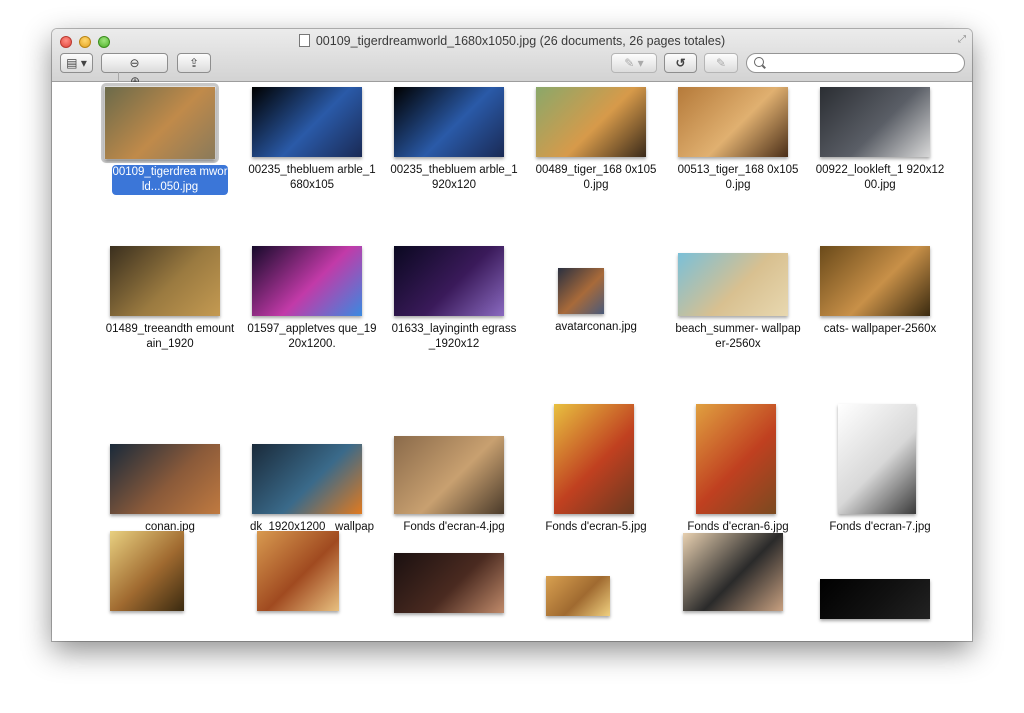 Image resolution: width=1024 pixels, height=713 pixels. I want to click on search-input, so click(863, 64).